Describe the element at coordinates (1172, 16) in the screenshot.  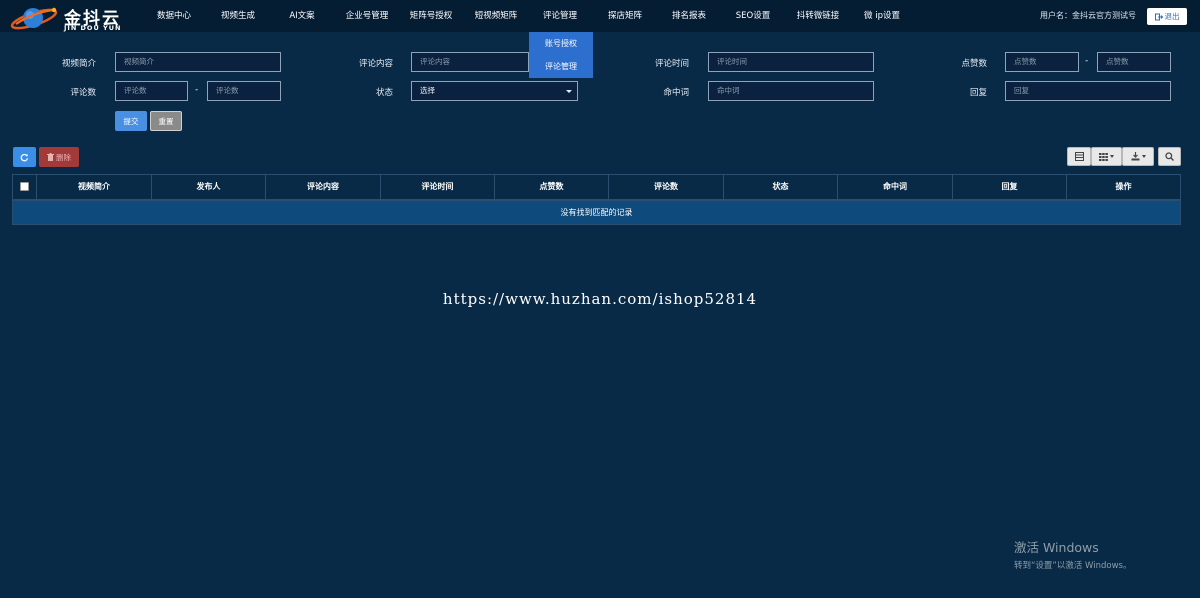
I see `logout-label: 退出` at that location.